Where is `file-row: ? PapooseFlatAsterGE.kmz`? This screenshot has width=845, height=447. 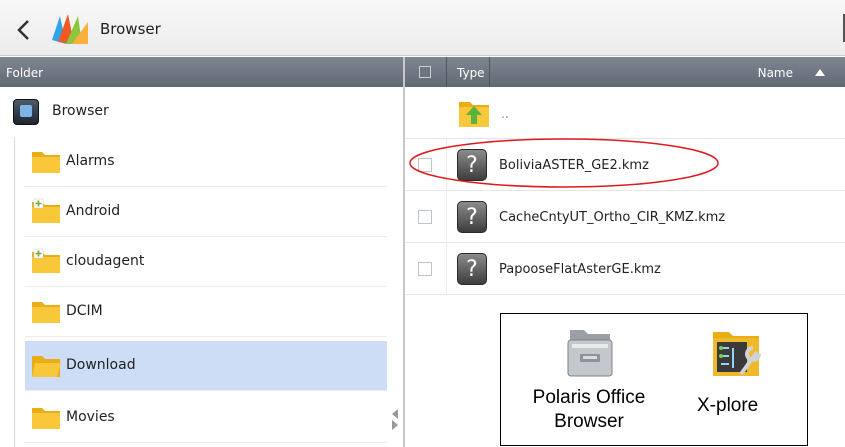 file-row: ? PapooseFlatAsterGE.kmz is located at coordinates (625, 269).